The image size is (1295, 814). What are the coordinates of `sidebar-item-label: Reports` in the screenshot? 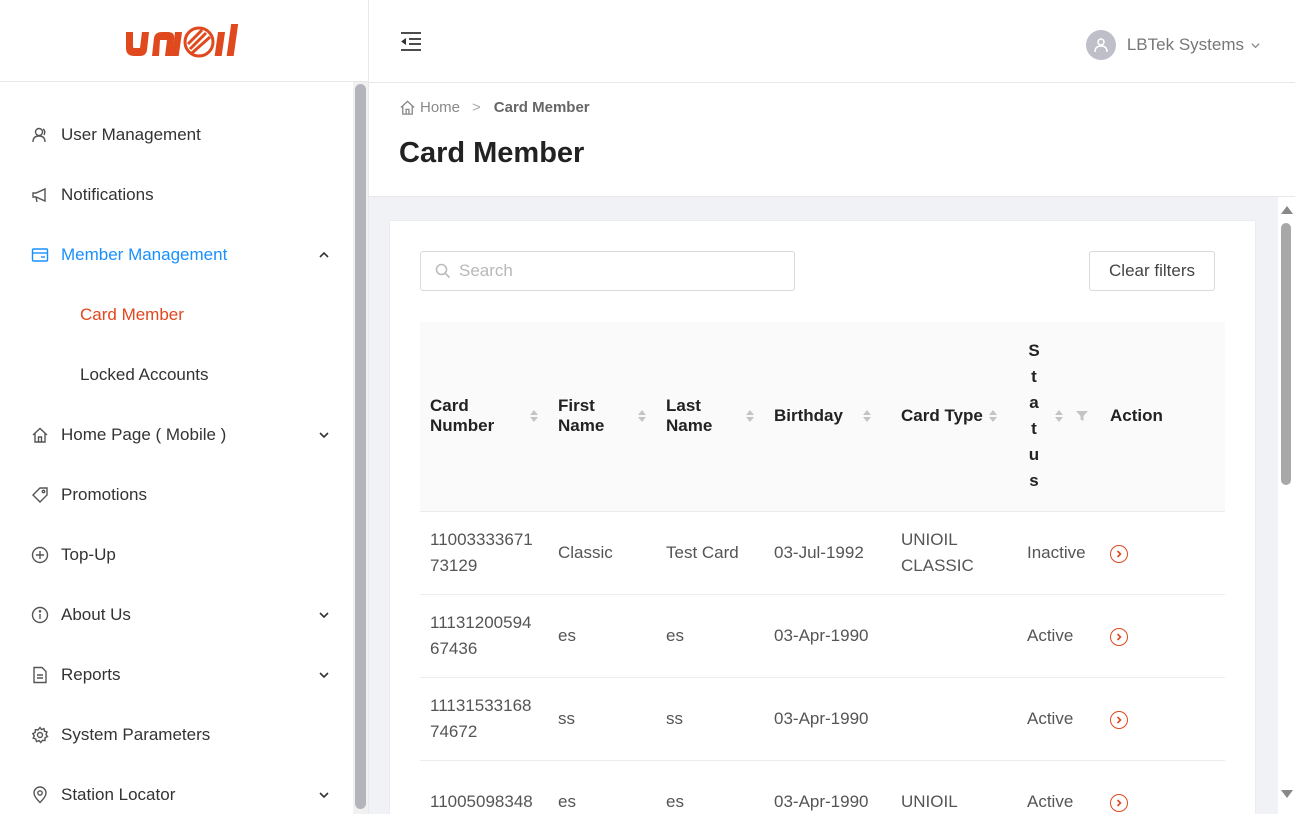 It's located at (91, 674).